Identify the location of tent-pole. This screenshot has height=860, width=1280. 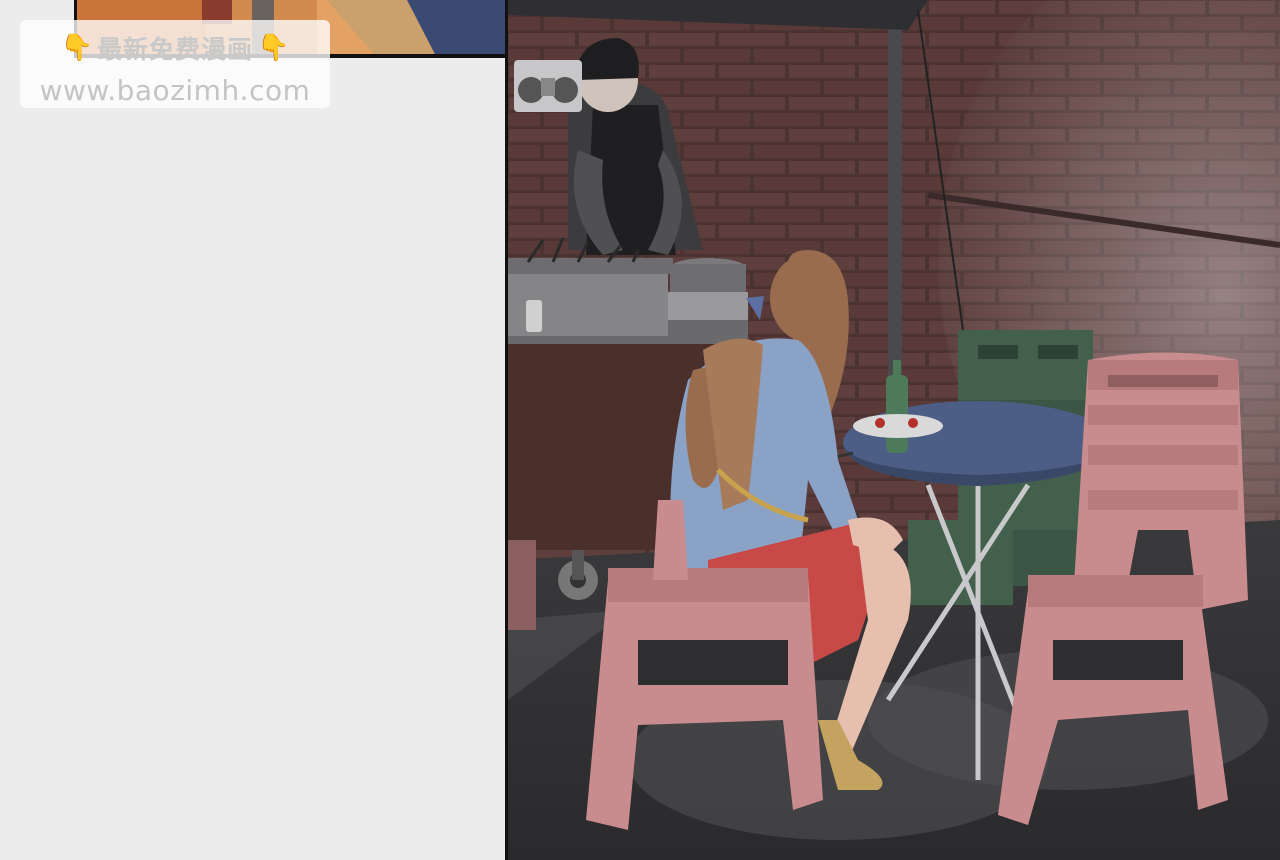
(895, 210).